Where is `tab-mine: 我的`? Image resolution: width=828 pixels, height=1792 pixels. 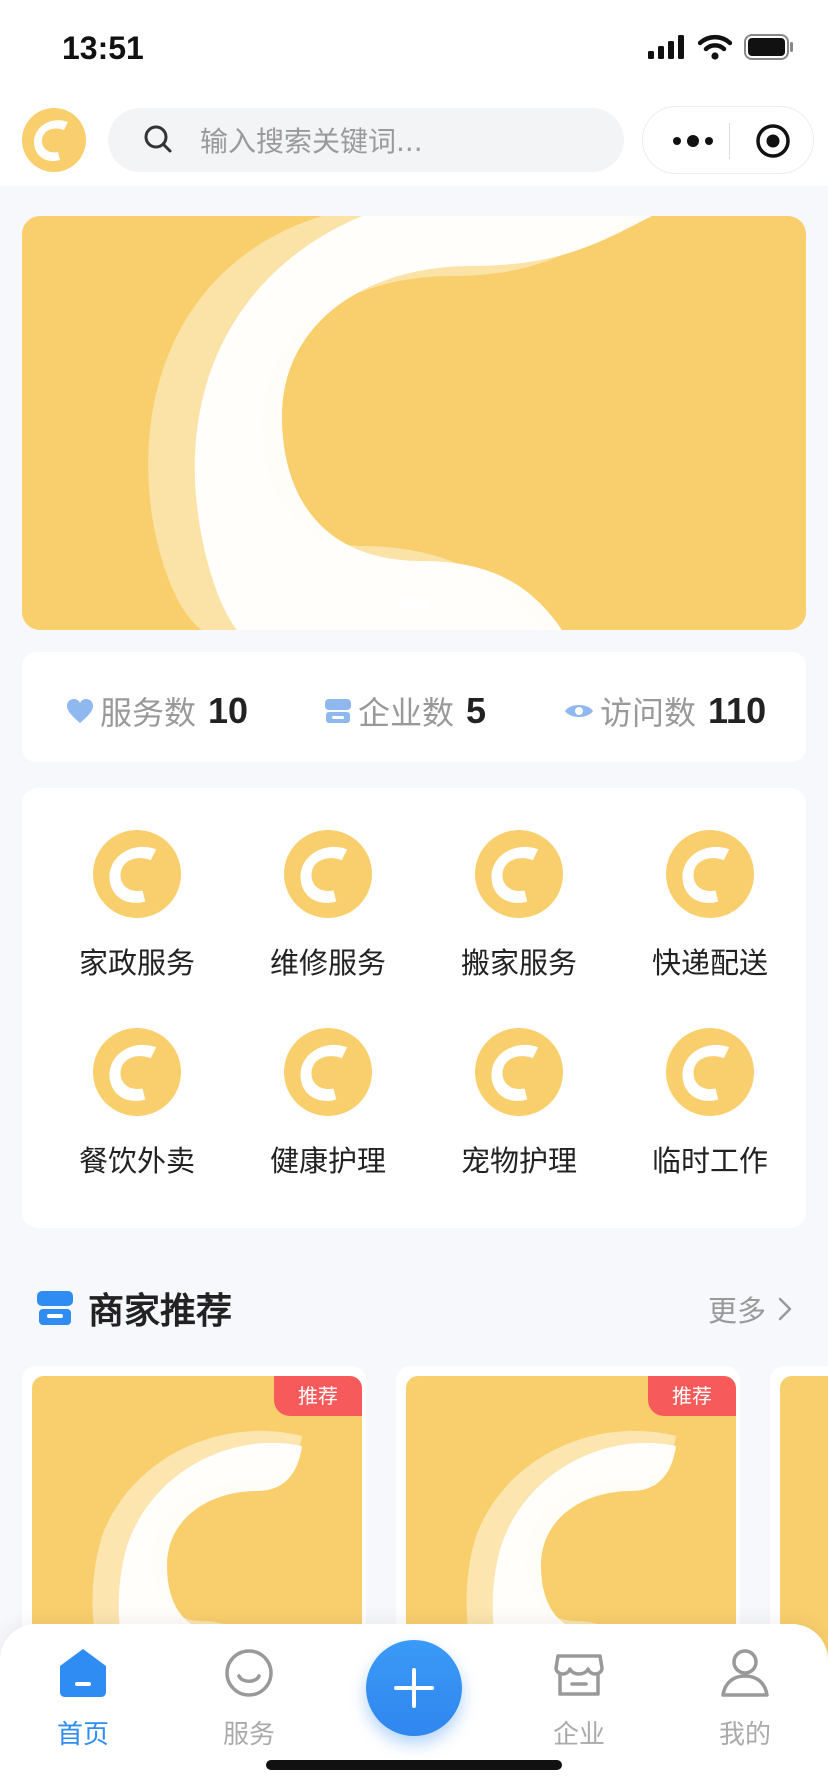
tab-mine: 我的 is located at coordinates (745, 1701).